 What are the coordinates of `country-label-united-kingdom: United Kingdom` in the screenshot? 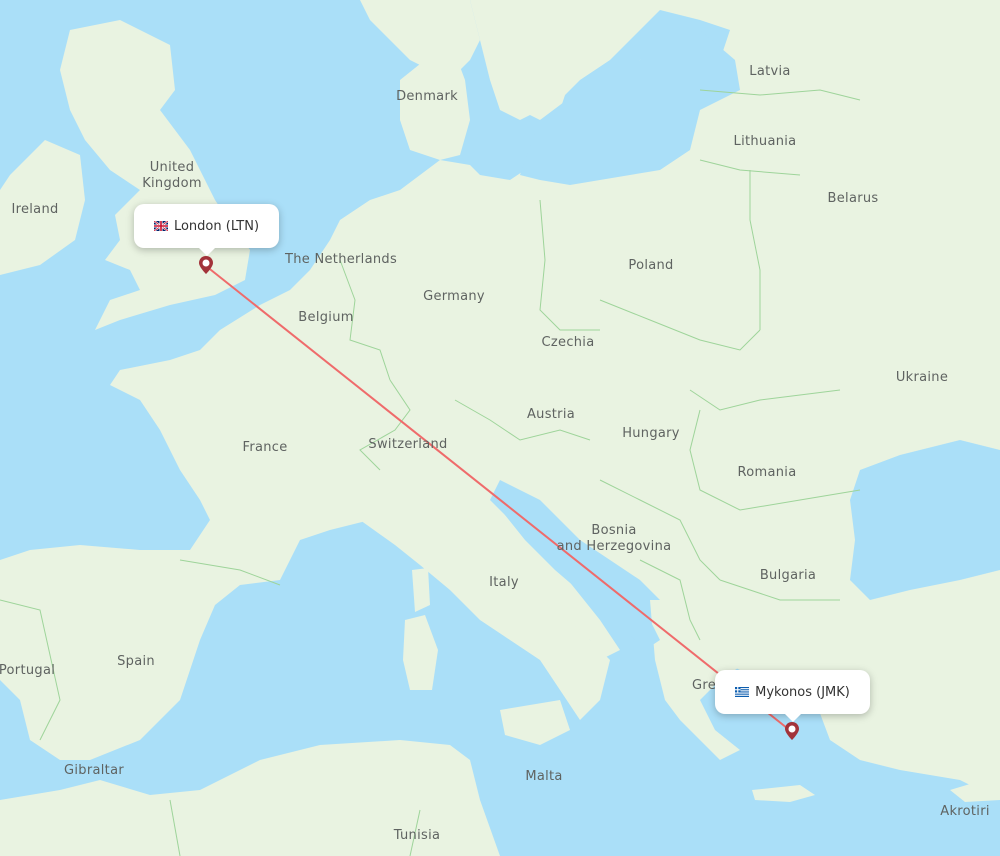 It's located at (172, 175).